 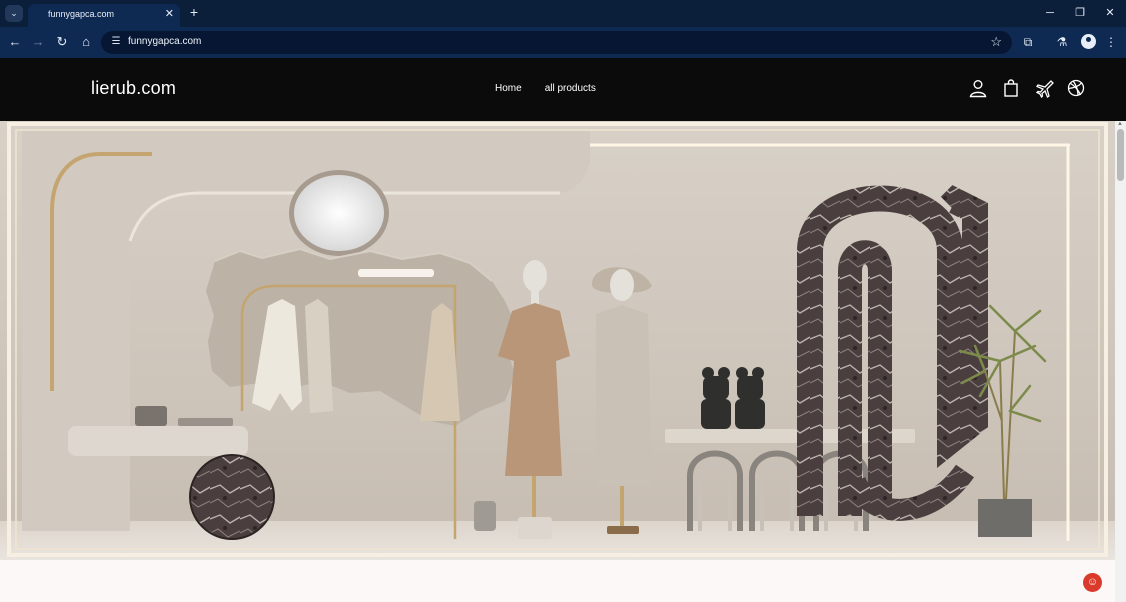 I want to click on url-text: funnygapca.com, so click(x=164, y=41).